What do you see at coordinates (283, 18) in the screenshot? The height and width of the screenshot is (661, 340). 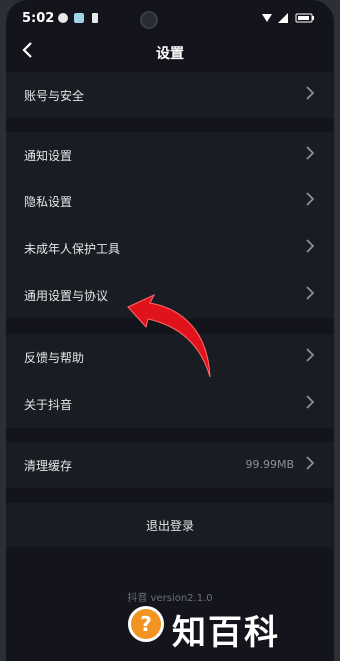 I see `signal-icon` at bounding box center [283, 18].